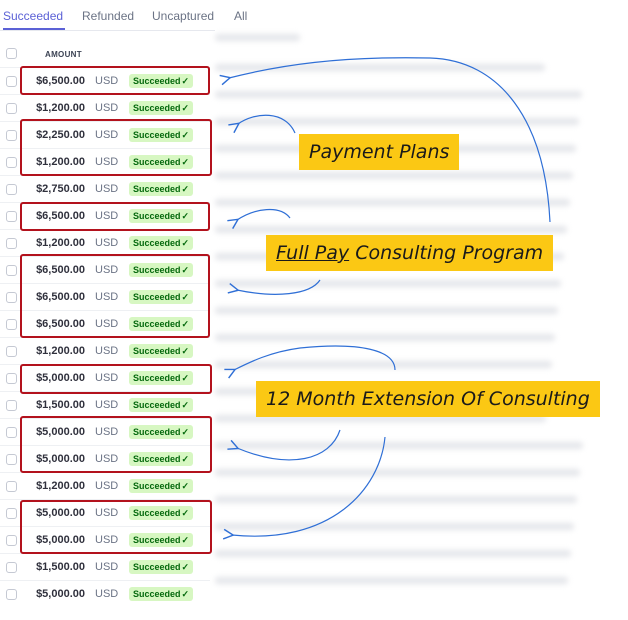 Image resolution: width=628 pixels, height=620 pixels. I want to click on full-pay-label: Full Pay, so click(313, 253).